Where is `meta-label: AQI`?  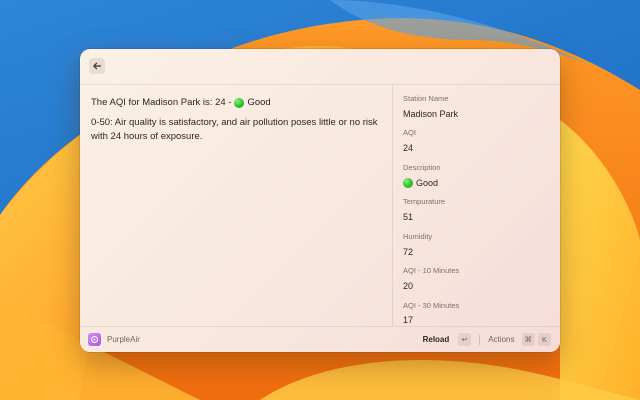
meta-label: AQI is located at coordinates (409, 133).